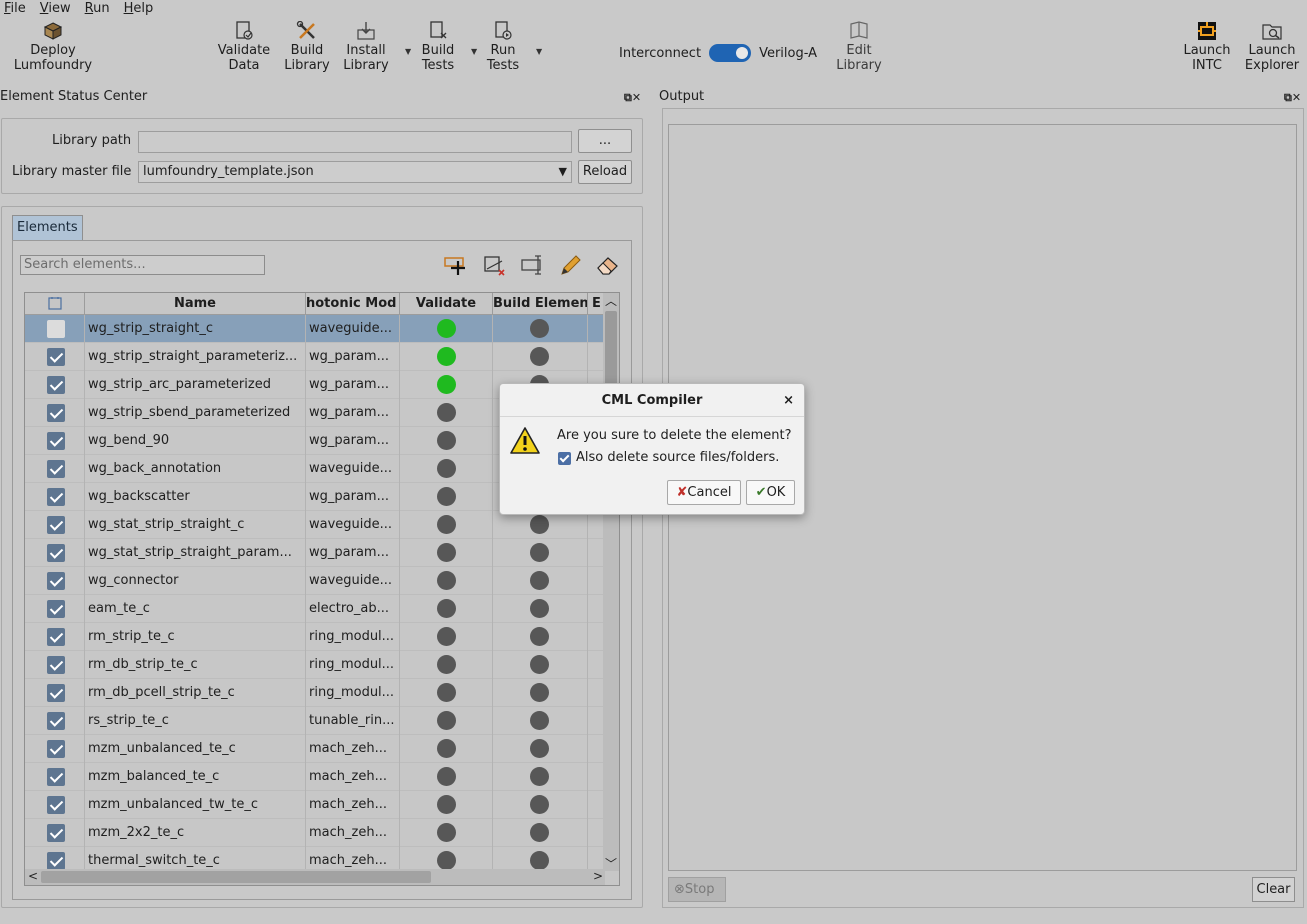 This screenshot has width=1307, height=924. Describe the element at coordinates (562, 171) in the screenshot. I see `chevron-down-icon: ▼` at that location.